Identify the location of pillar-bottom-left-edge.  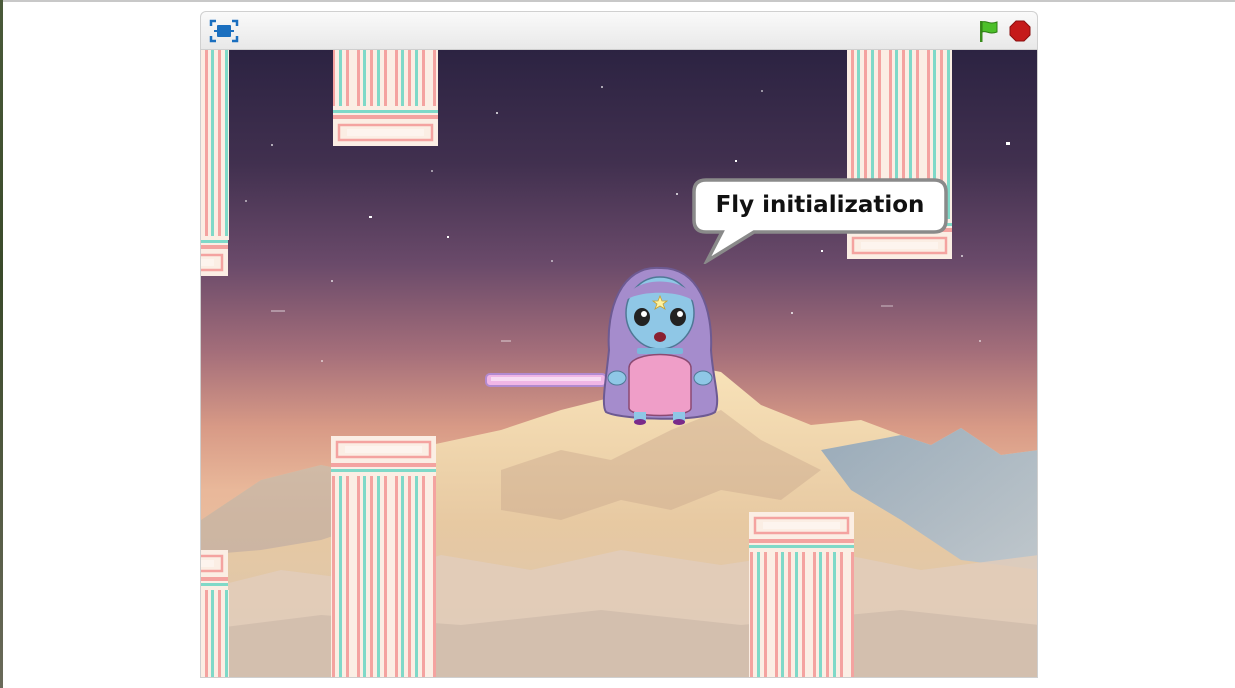
(215, 612).